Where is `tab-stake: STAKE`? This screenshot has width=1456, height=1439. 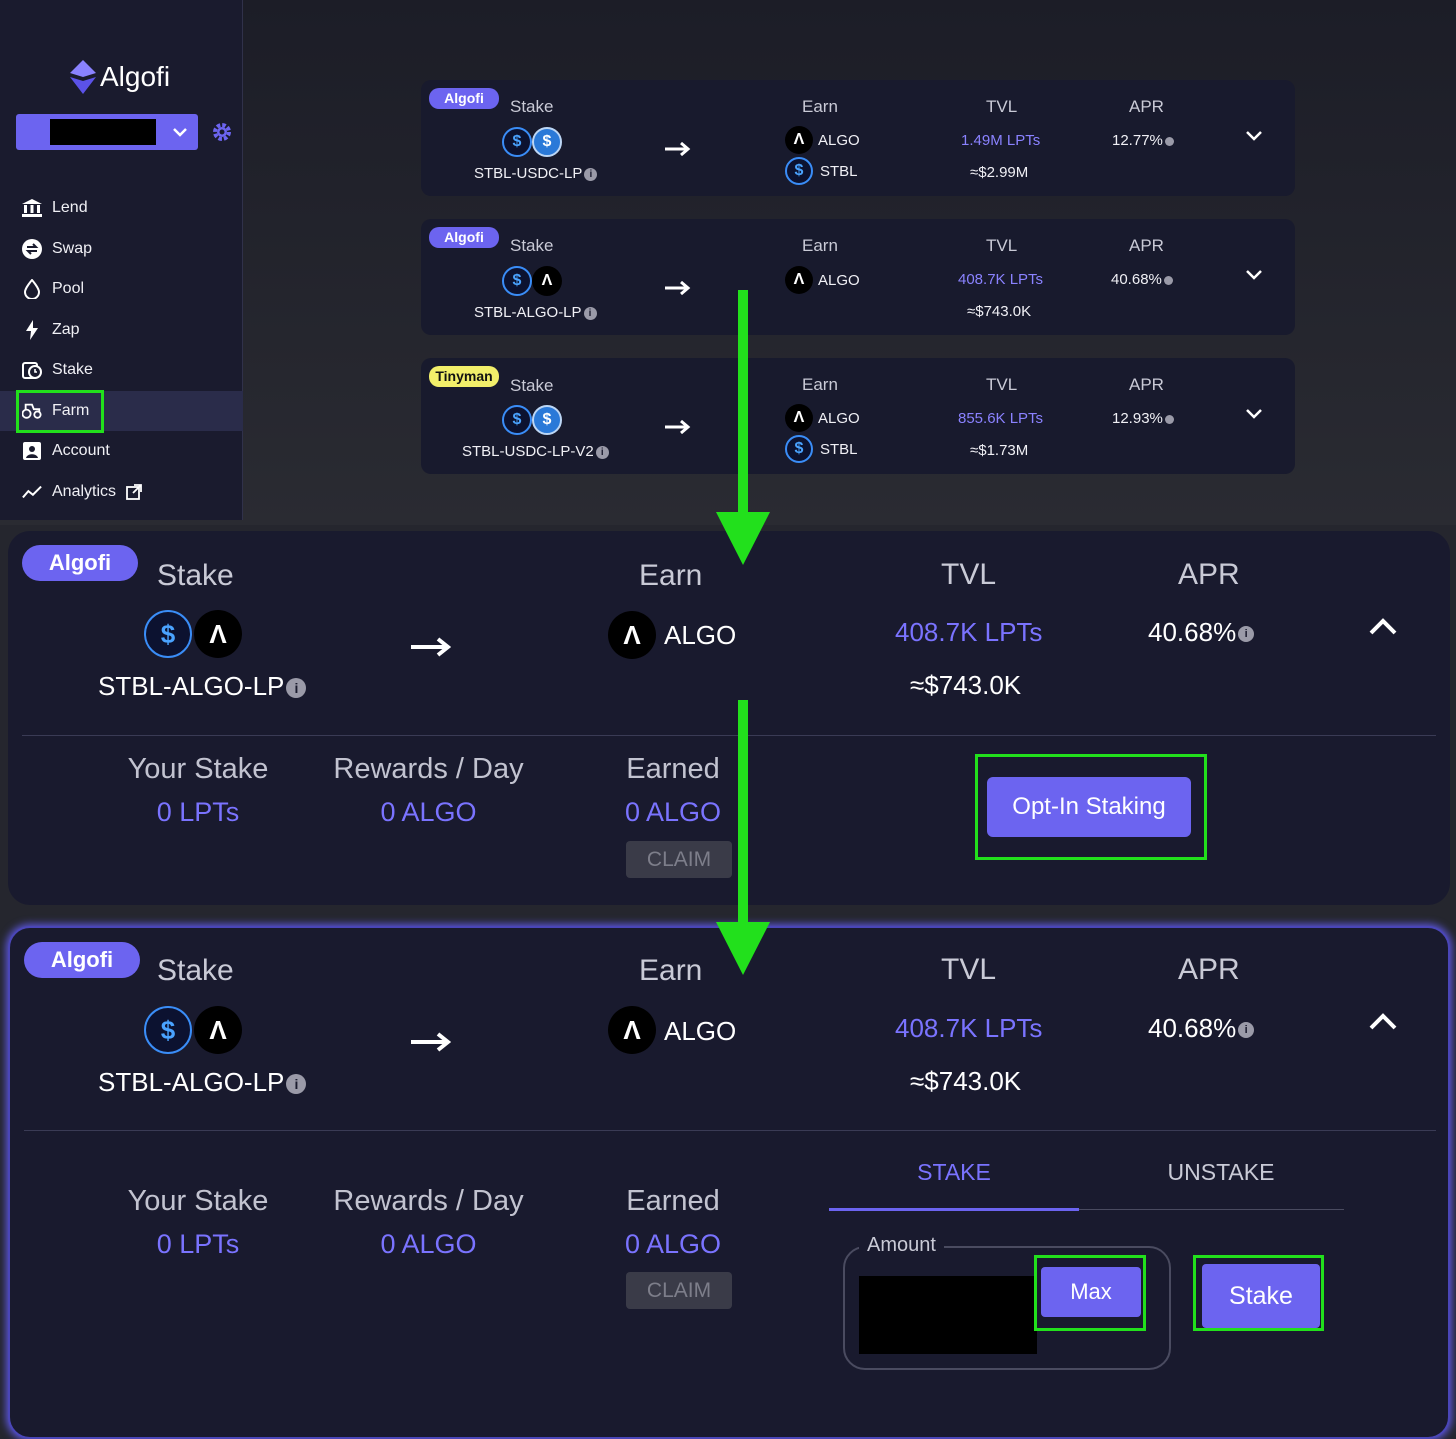 tab-stake: STAKE is located at coordinates (954, 1172).